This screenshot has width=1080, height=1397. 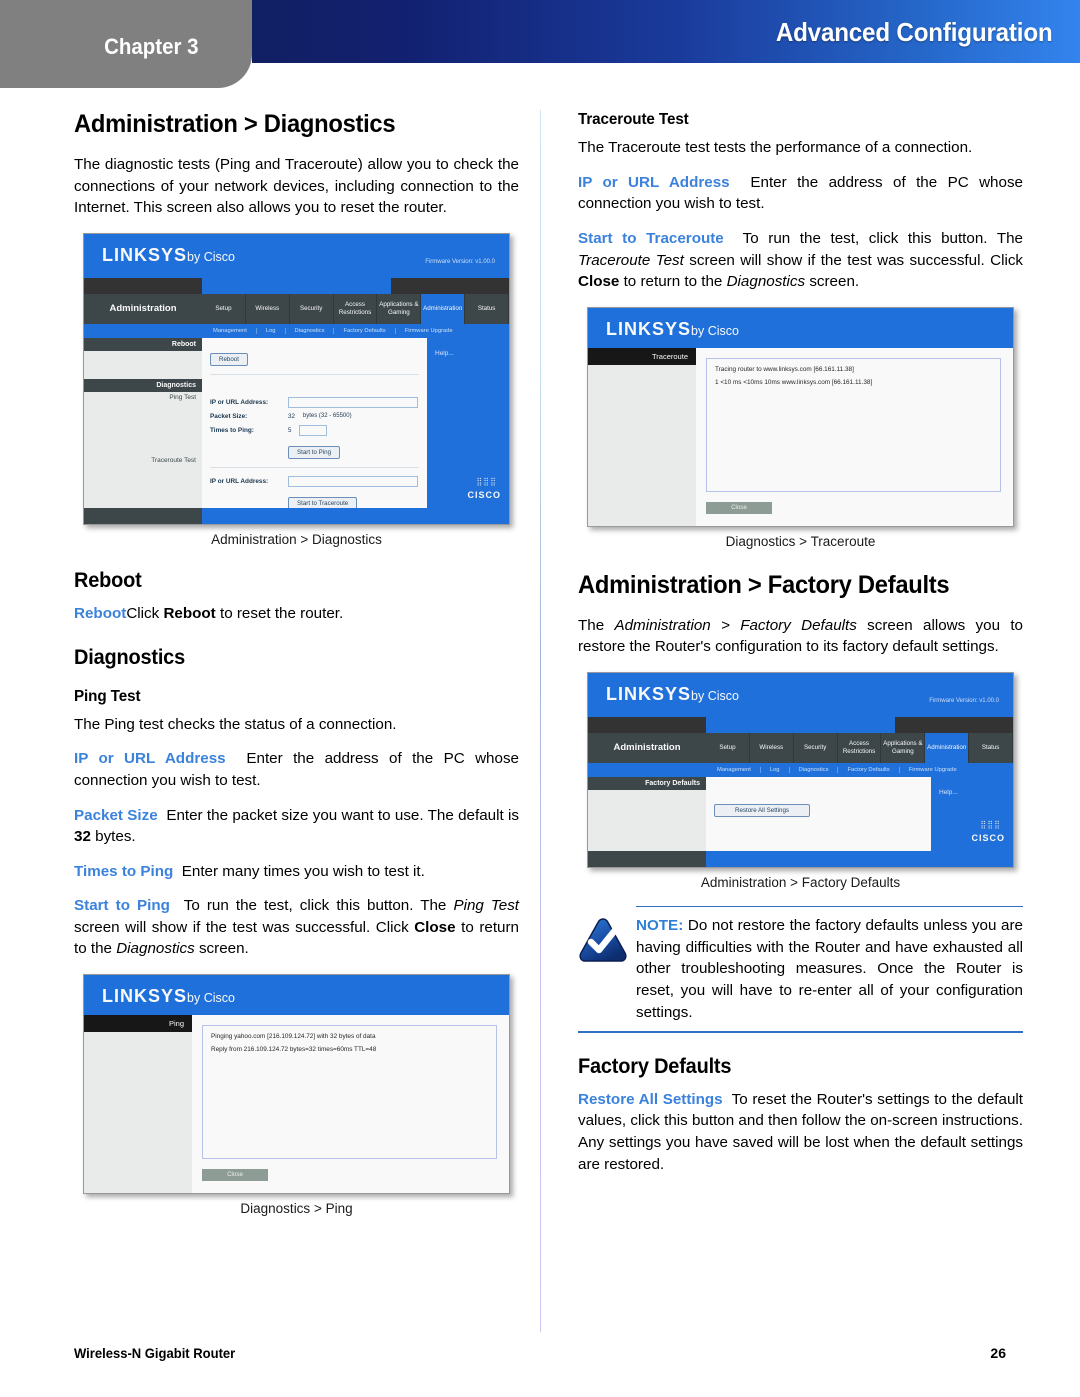 What do you see at coordinates (353, 481) in the screenshot?
I see `router-input-trace-ip` at bounding box center [353, 481].